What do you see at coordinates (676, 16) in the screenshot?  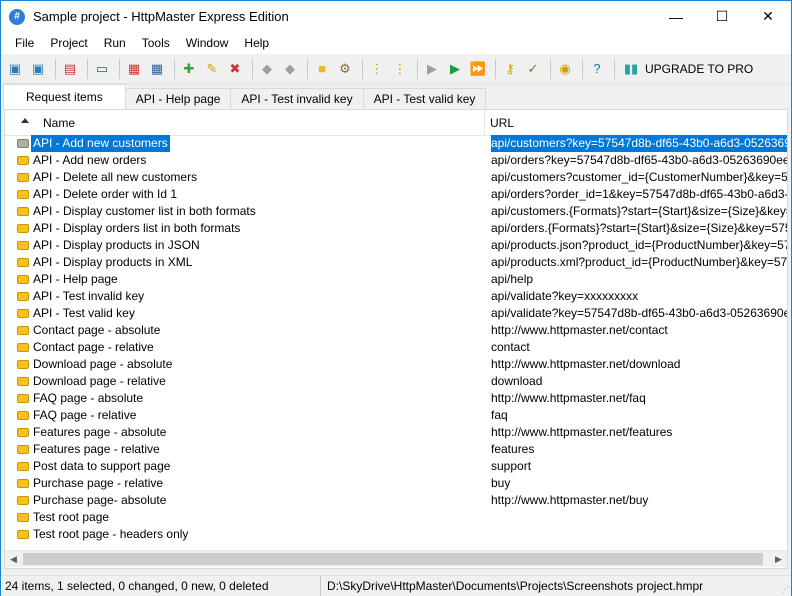 I see `minimize-button: —` at bounding box center [676, 16].